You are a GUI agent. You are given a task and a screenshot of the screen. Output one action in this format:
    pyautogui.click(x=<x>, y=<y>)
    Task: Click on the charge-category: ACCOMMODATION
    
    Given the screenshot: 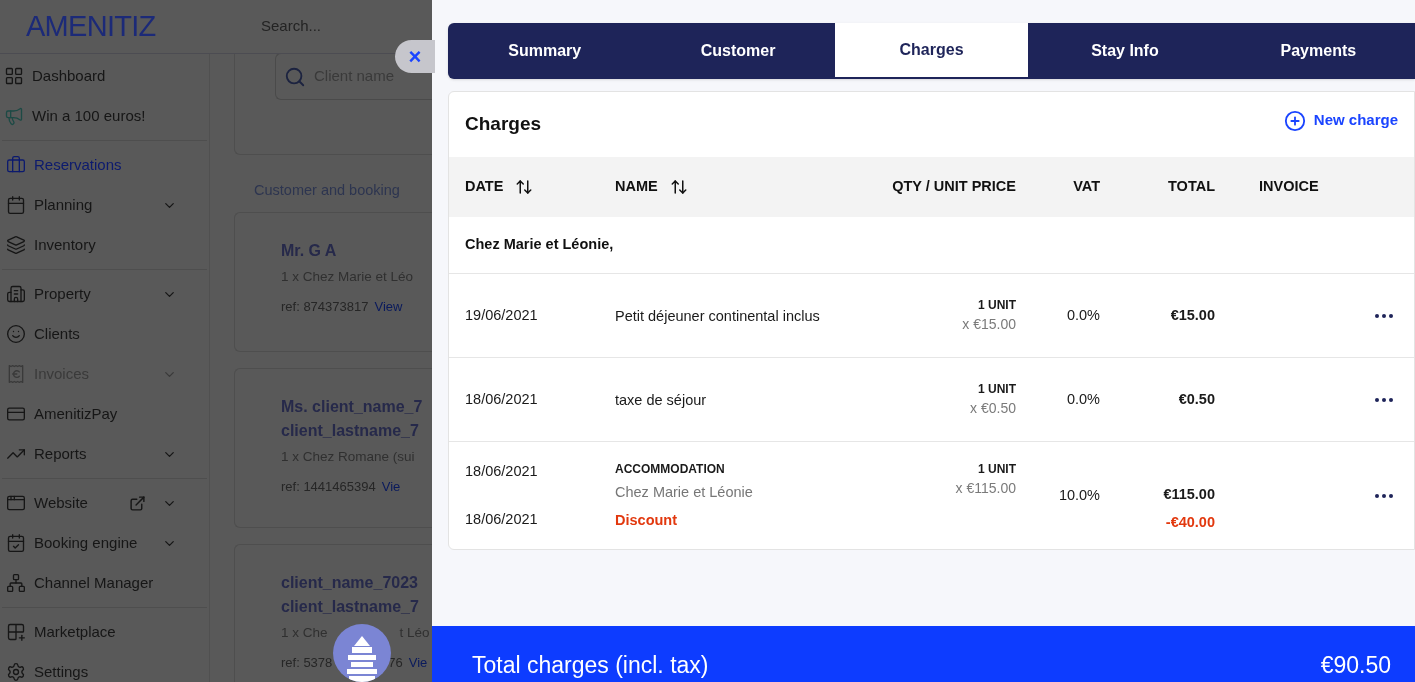 What is the action you would take?
    pyautogui.click(x=670, y=469)
    